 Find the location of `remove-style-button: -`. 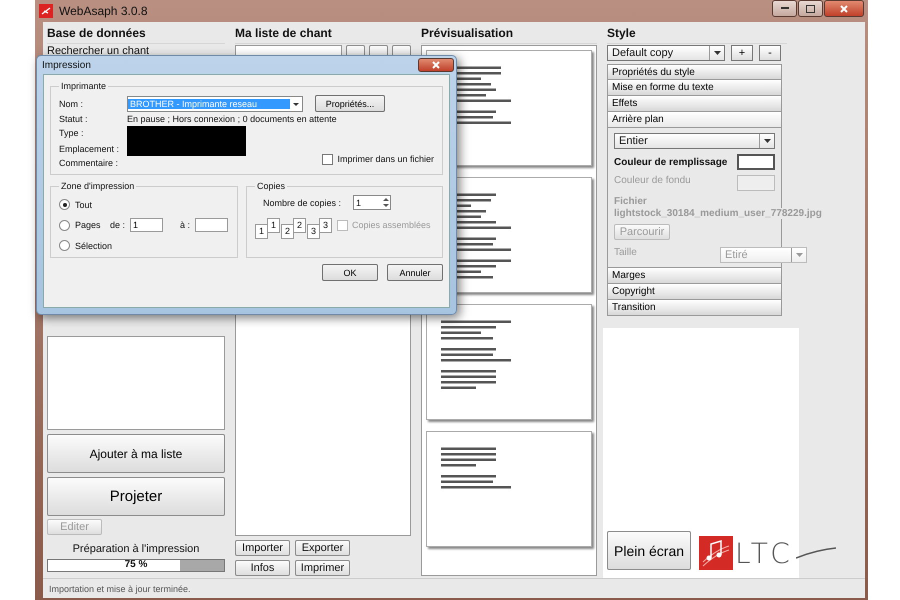

remove-style-button: - is located at coordinates (770, 53).